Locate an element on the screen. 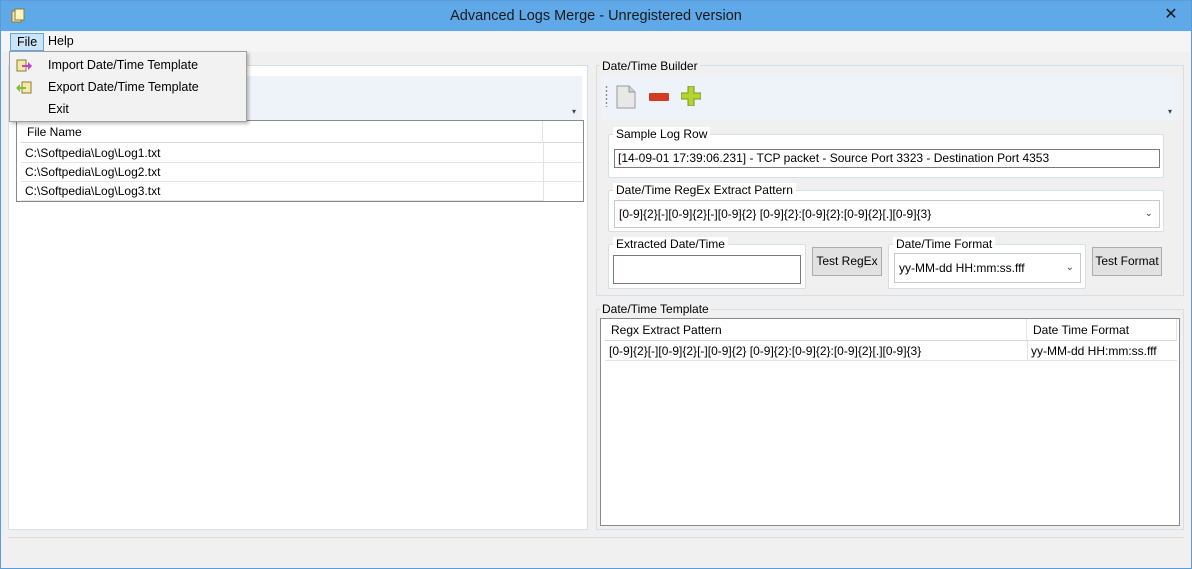 This screenshot has width=1192, height=569. regex-pattern-label: Date/Time RegEx Extract Pattern is located at coordinates (704, 190).